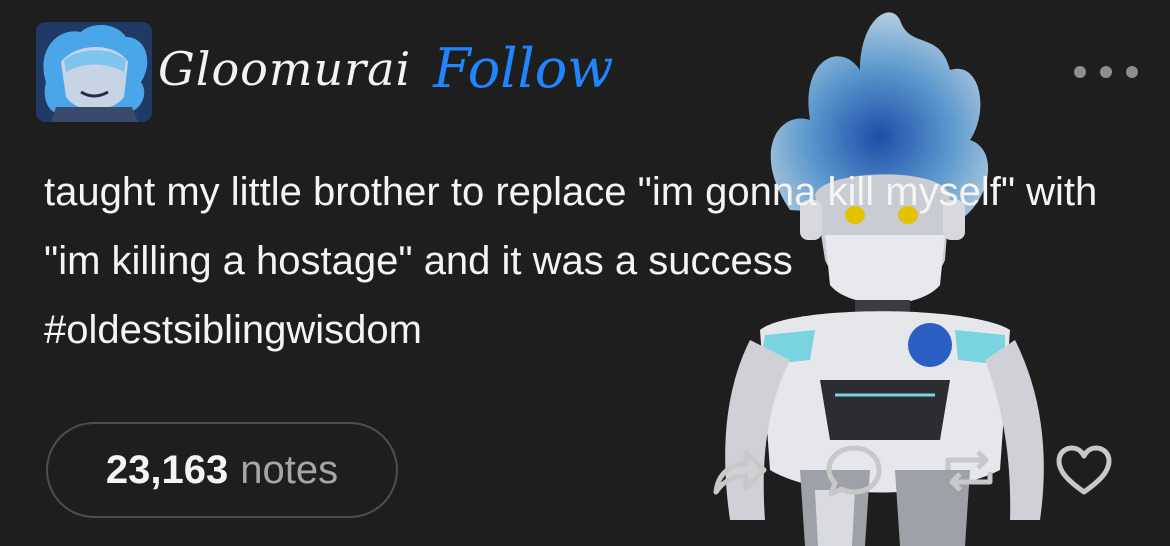  I want to click on avatar, so click(94, 72).